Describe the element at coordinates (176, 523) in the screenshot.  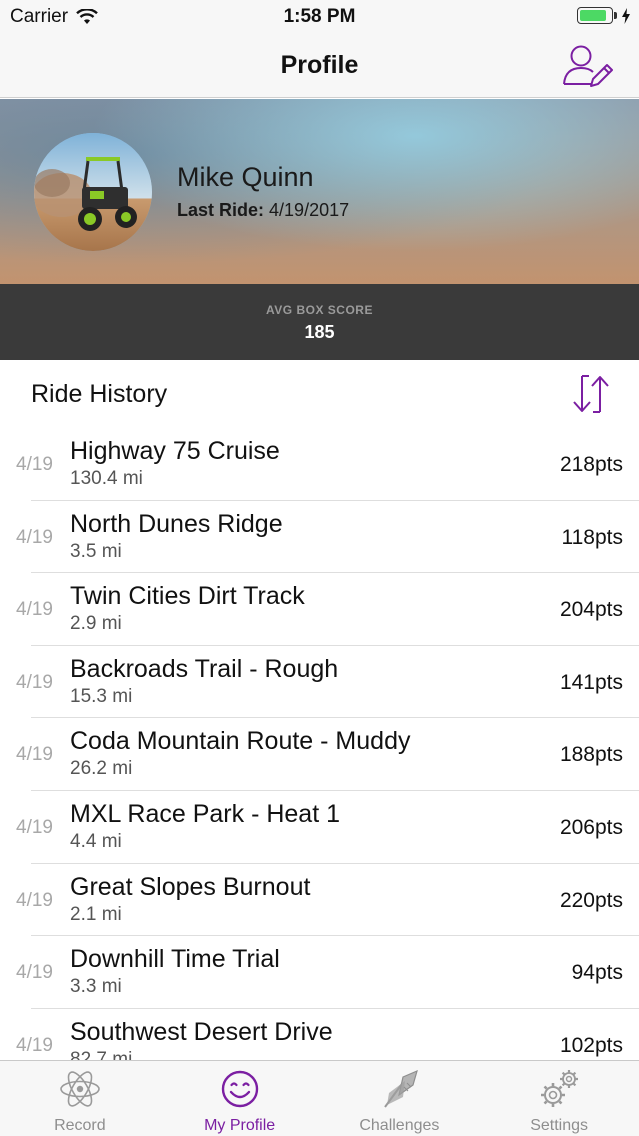
I see `ride-name: North Dunes Ridge` at that location.